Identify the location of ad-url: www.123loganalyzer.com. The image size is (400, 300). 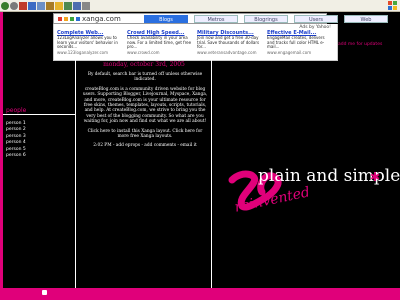
(83, 52).